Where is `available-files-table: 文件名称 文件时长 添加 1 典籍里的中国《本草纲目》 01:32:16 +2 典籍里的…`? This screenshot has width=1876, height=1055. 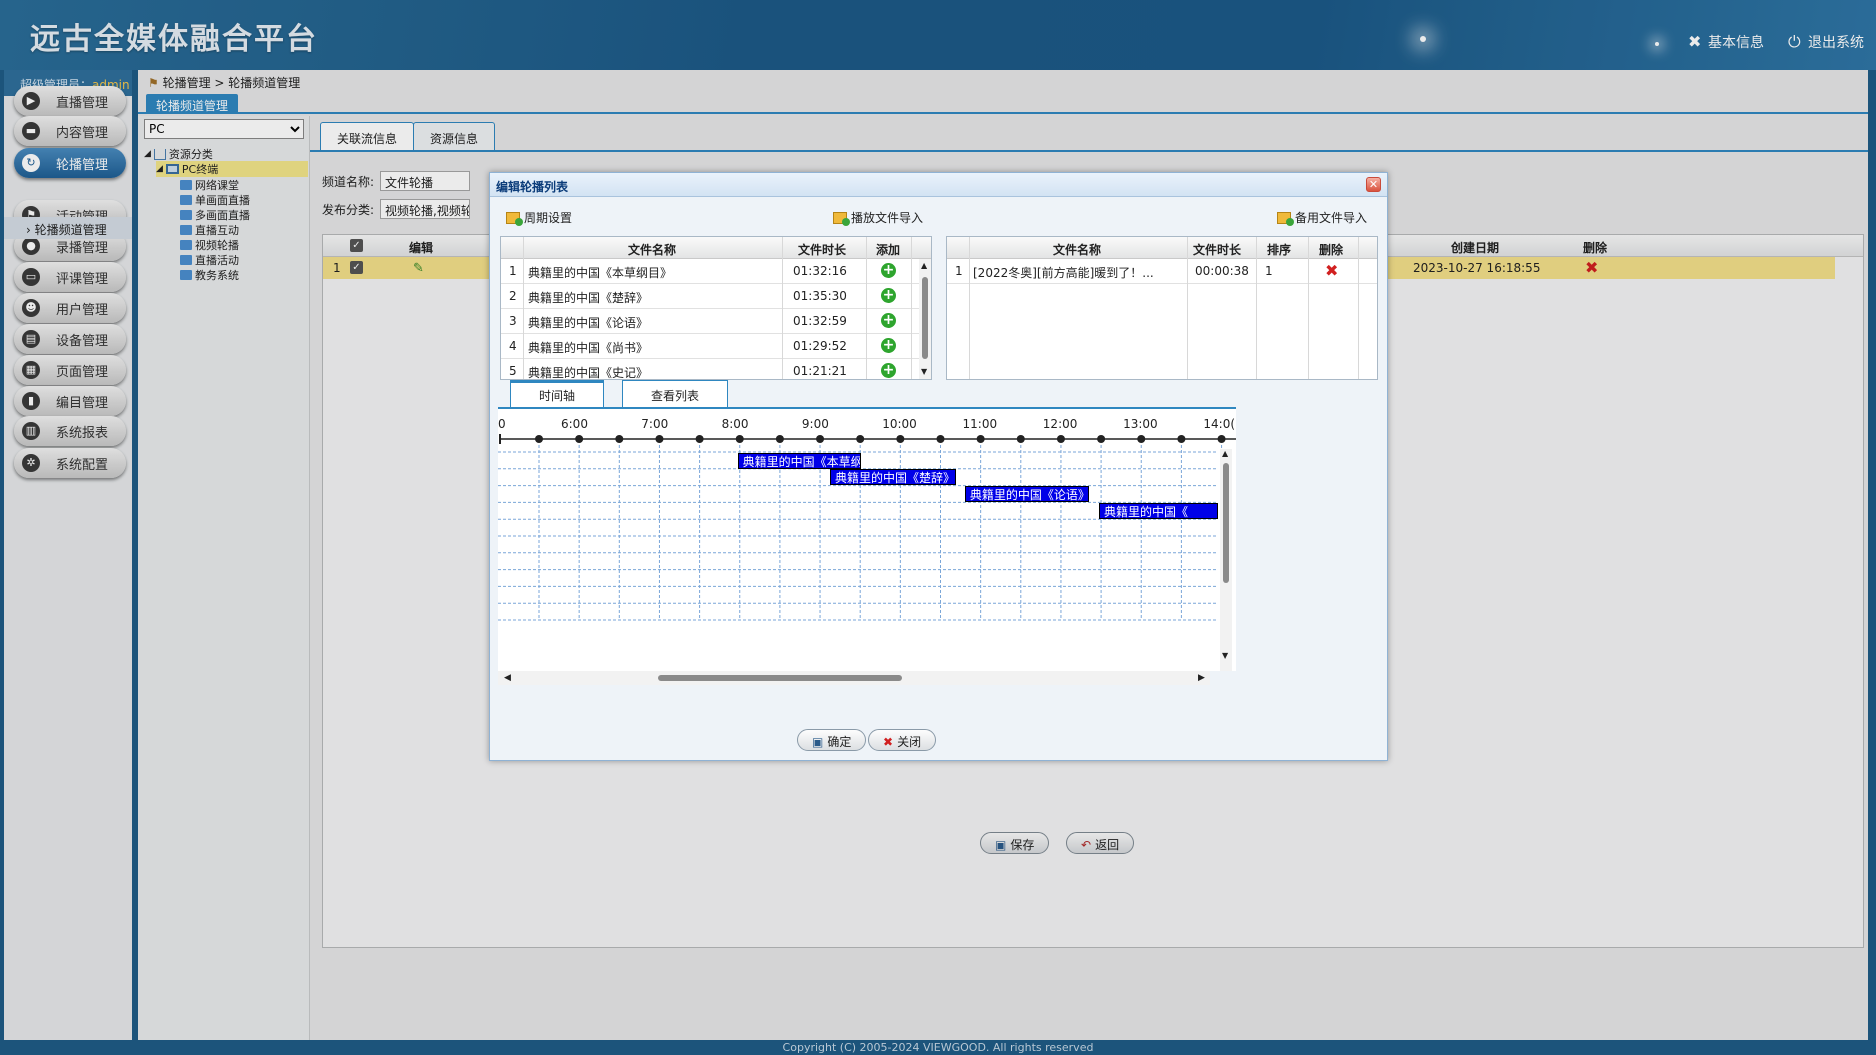 available-files-table: 文件名称 文件时长 添加 1 典籍里的中国《本草纲目》 01:32:16 +2 典籍里的… is located at coordinates (716, 308).